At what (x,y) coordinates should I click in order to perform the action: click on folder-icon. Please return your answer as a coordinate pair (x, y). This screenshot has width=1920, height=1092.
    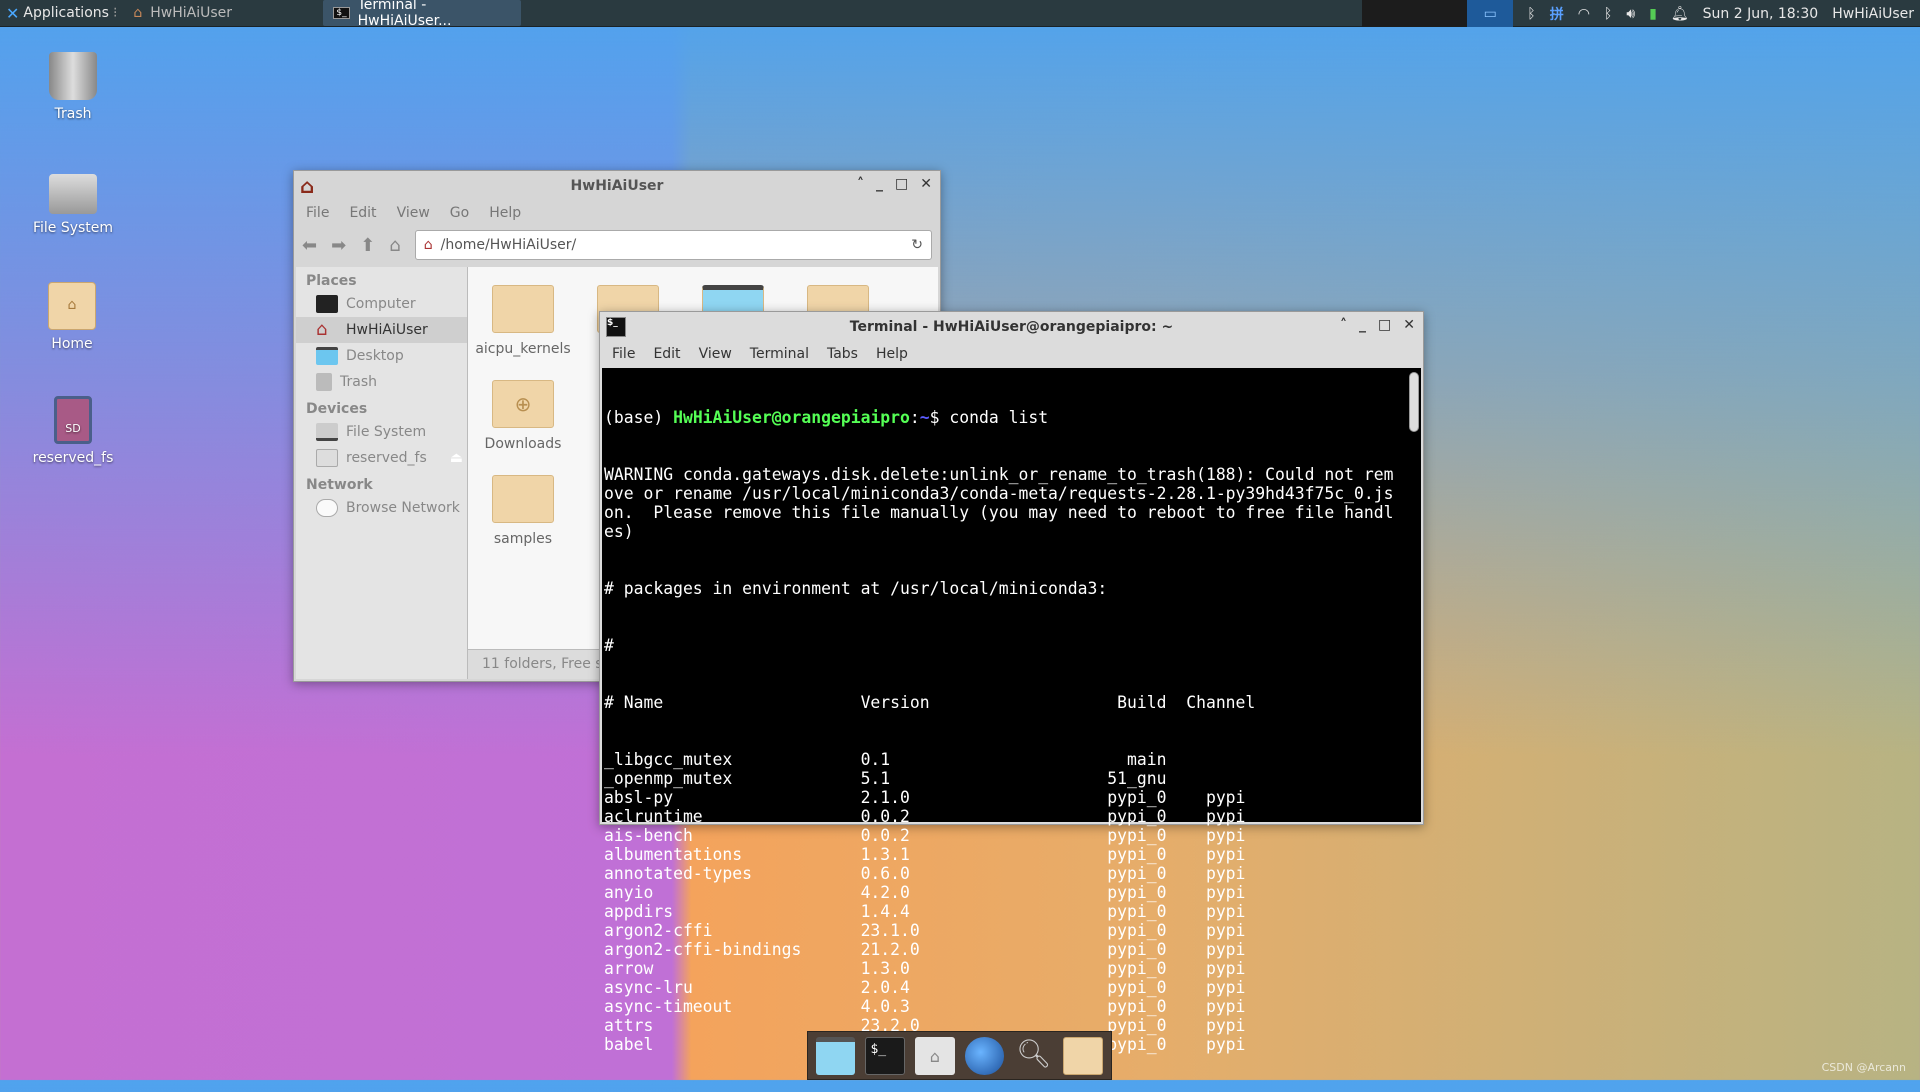
    Looking at the image, I should click on (523, 499).